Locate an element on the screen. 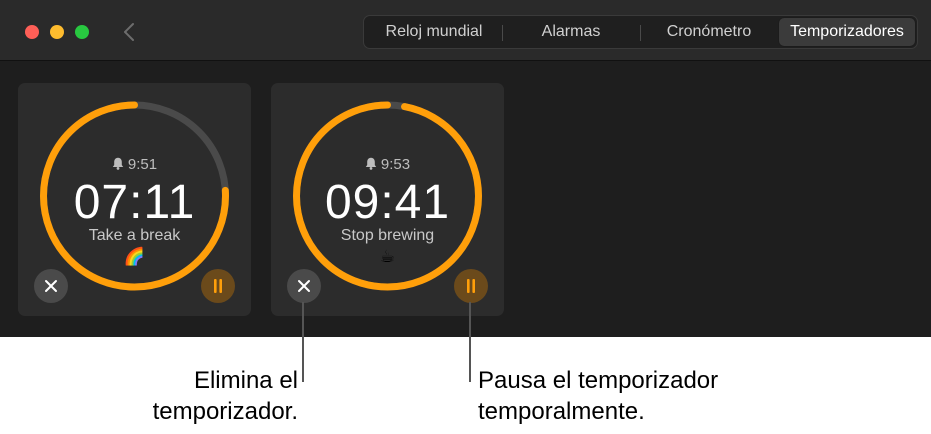 This screenshot has width=931, height=434. tab-alarmas: Alarmas is located at coordinates (571, 32).